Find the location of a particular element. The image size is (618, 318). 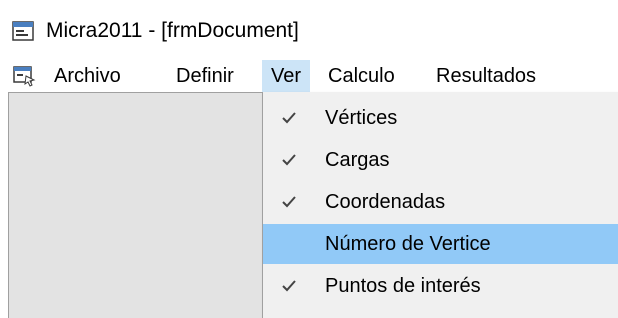

ver-item-label: Puntos de interés is located at coordinates (403, 286).